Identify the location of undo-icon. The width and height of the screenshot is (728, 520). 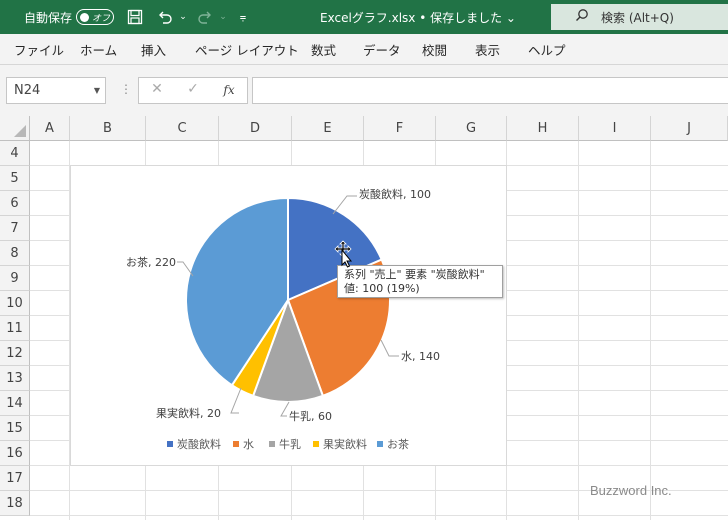
(165, 17).